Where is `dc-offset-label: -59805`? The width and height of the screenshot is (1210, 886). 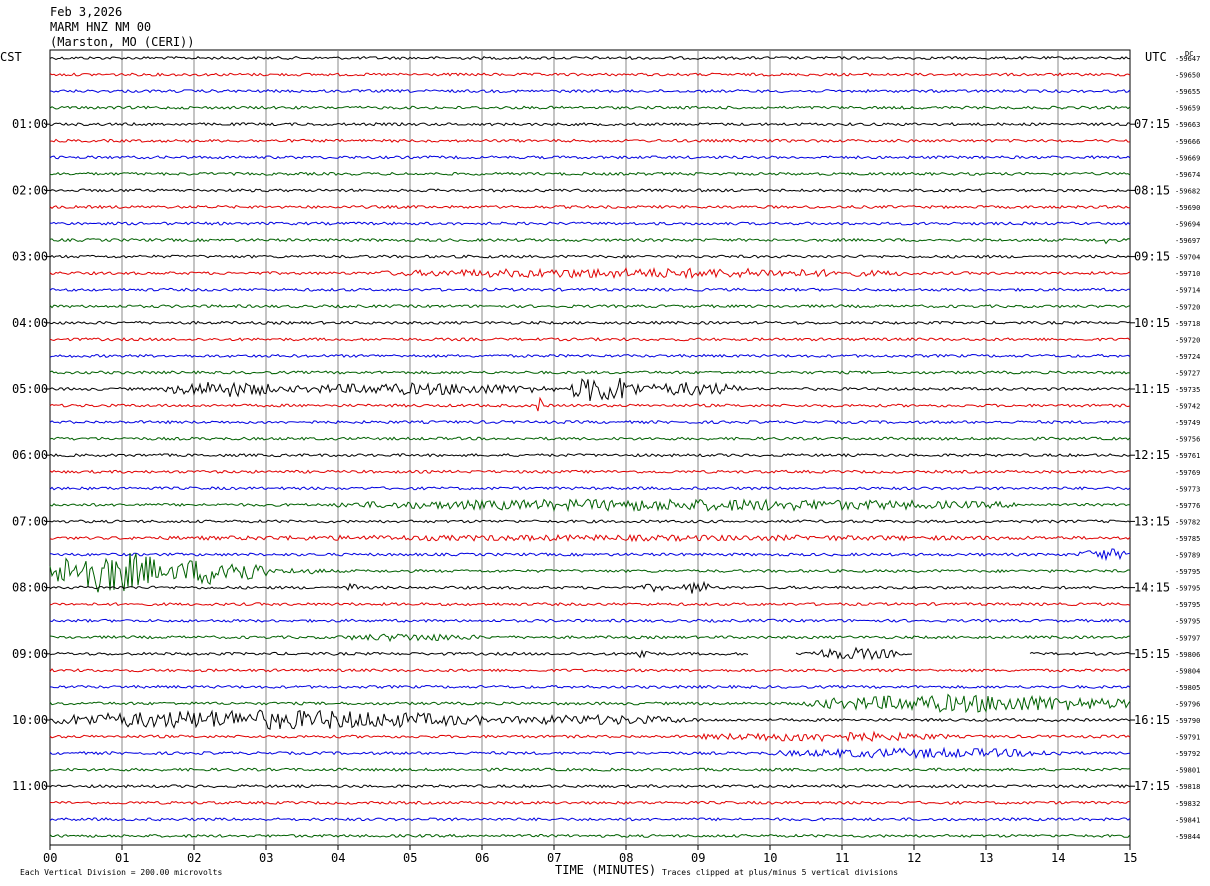 dc-offset-label: -59805 is located at coordinates (1187, 688).